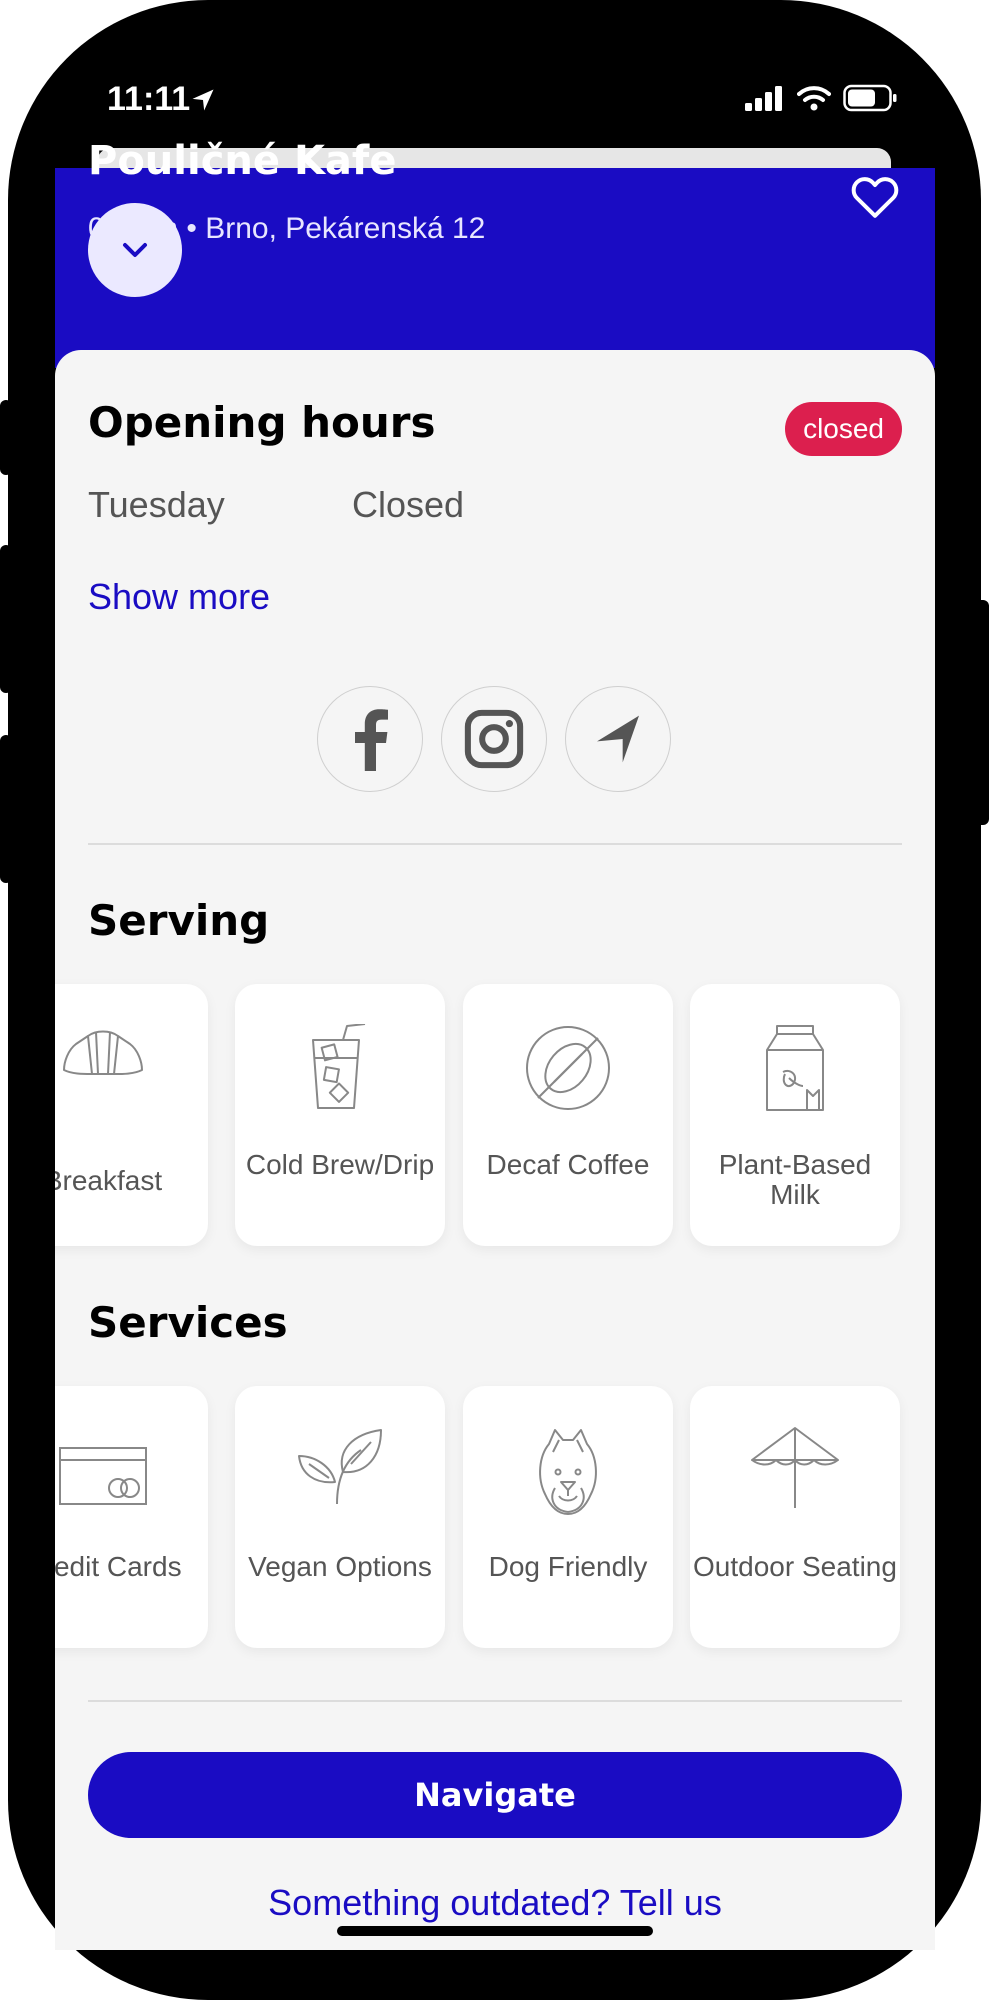 The height and width of the screenshot is (2000, 989). Describe the element at coordinates (568, 1517) in the screenshot. I see `service-item-dog: Dog Friendly` at that location.